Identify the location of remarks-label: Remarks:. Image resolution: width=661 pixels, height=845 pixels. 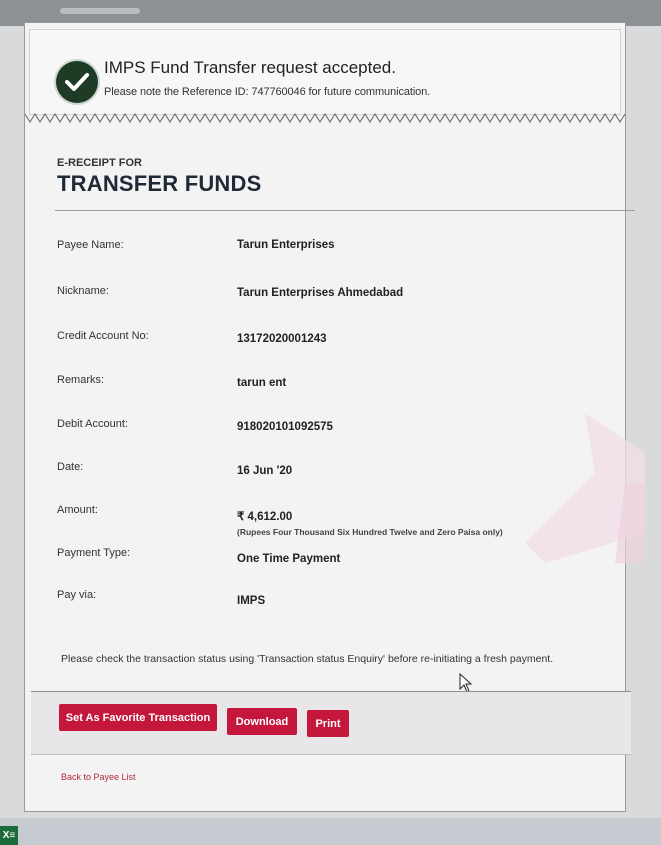
(81, 380).